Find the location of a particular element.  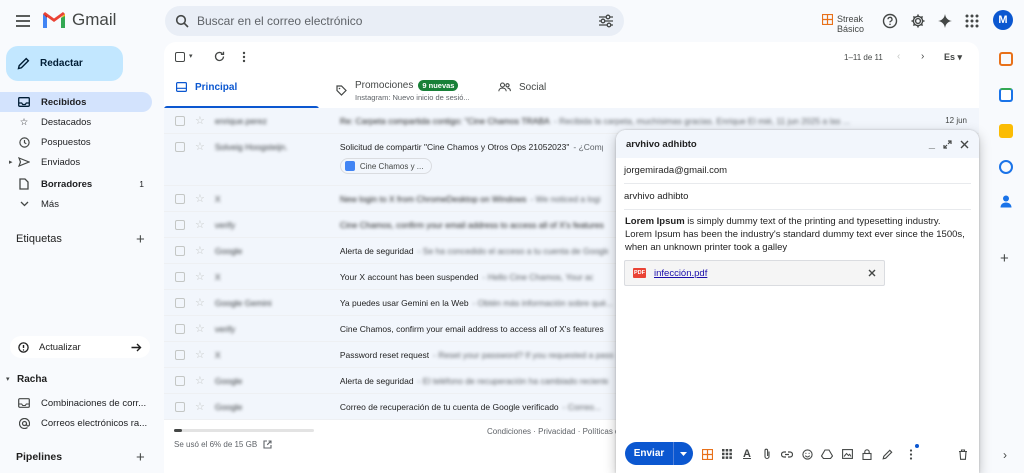

to-field: jorgemirada@gmail.com is located at coordinates (797, 171).